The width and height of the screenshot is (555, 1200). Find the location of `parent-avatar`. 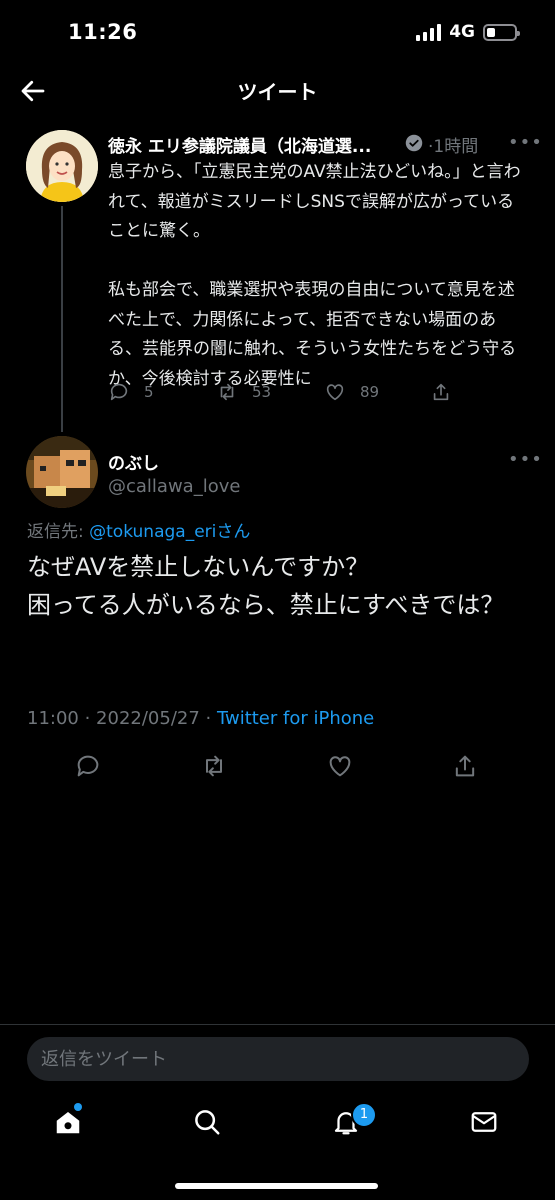

parent-avatar is located at coordinates (62, 166).